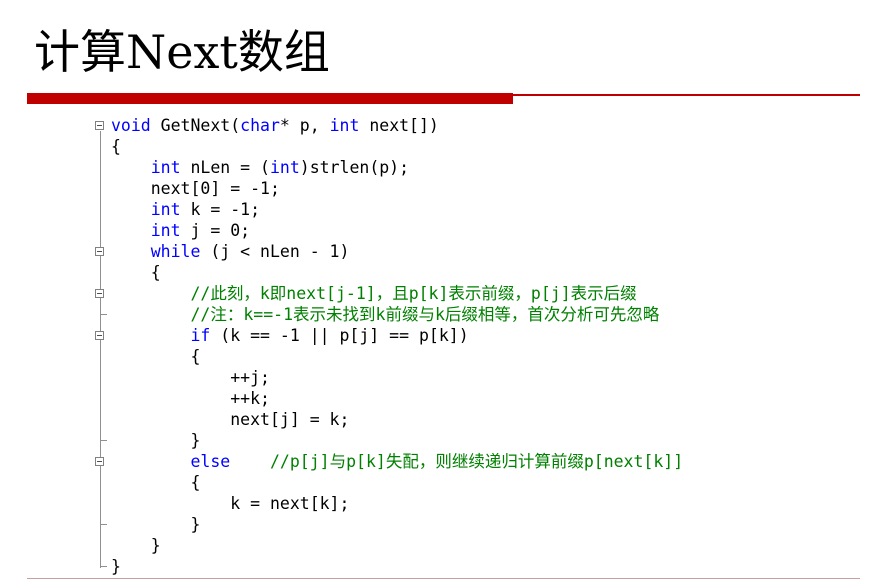  What do you see at coordinates (250, 398) in the screenshot?
I see `code-text: ++k;` at bounding box center [250, 398].